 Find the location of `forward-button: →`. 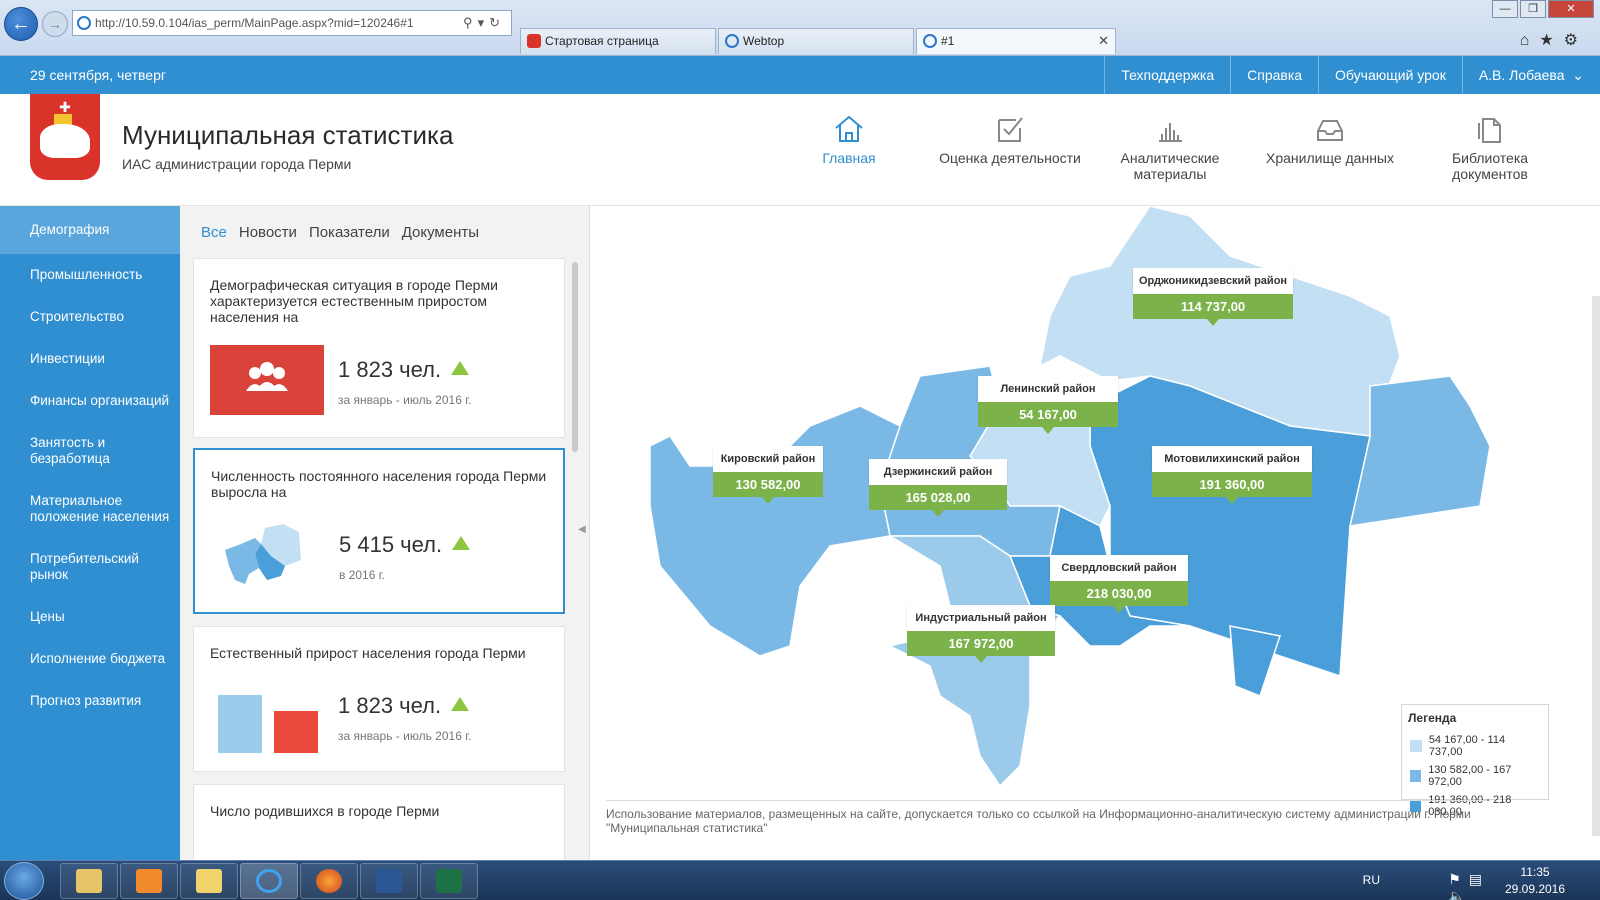

forward-button: → is located at coordinates (55, 24).